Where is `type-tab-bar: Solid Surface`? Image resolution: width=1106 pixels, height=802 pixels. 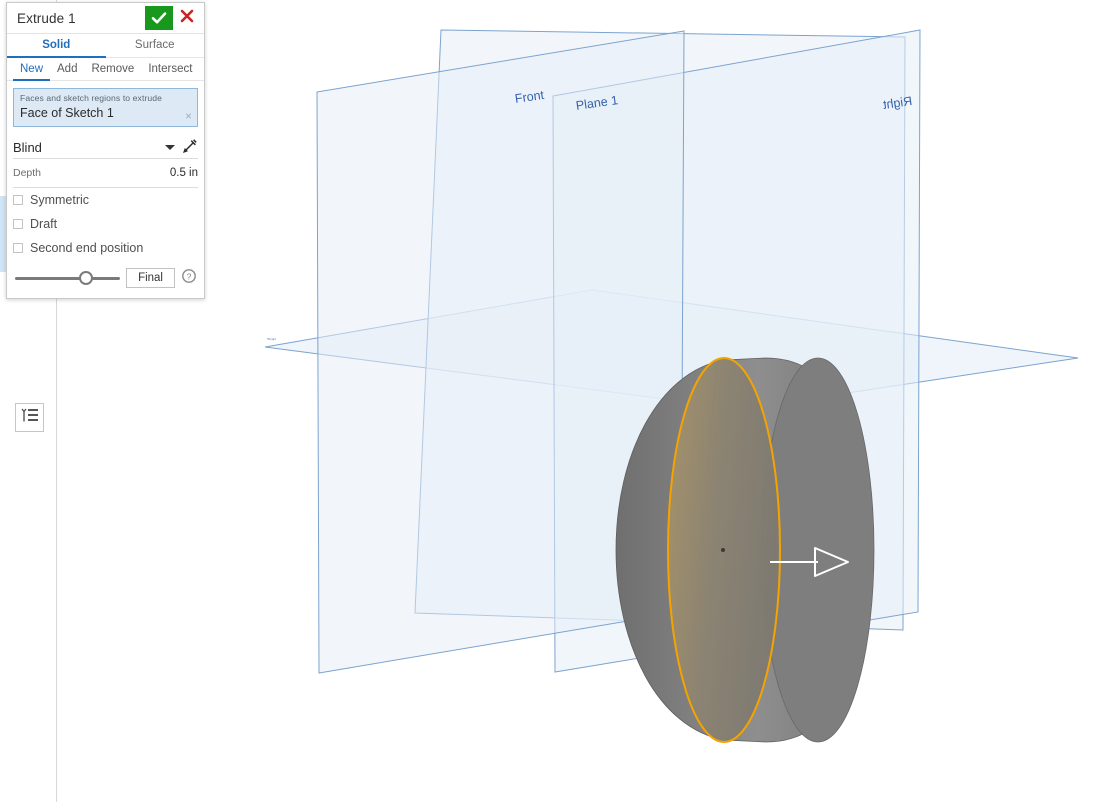 type-tab-bar: Solid Surface is located at coordinates (105, 46).